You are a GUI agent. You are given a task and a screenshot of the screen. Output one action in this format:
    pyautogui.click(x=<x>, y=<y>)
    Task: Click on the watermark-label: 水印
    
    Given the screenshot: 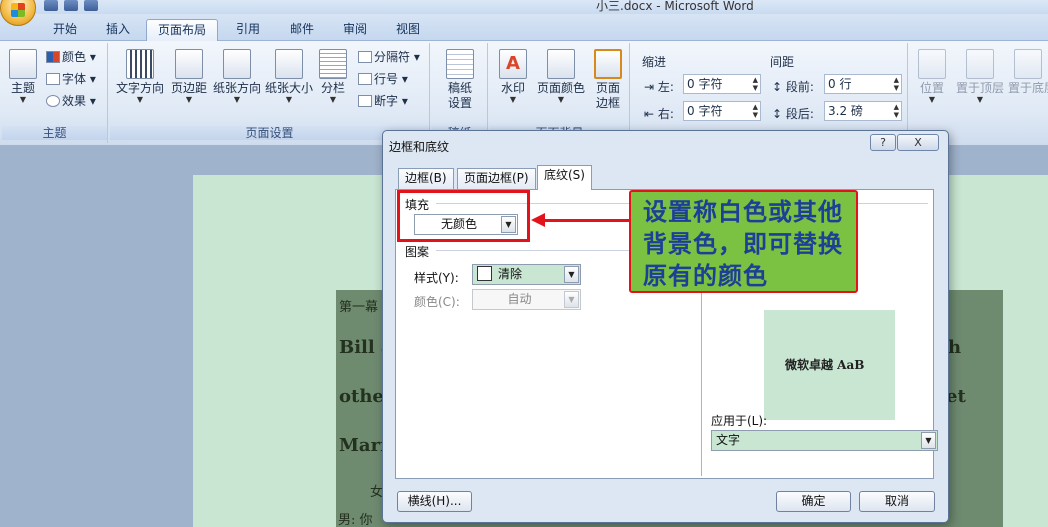 What is the action you would take?
    pyautogui.click(x=512, y=88)
    